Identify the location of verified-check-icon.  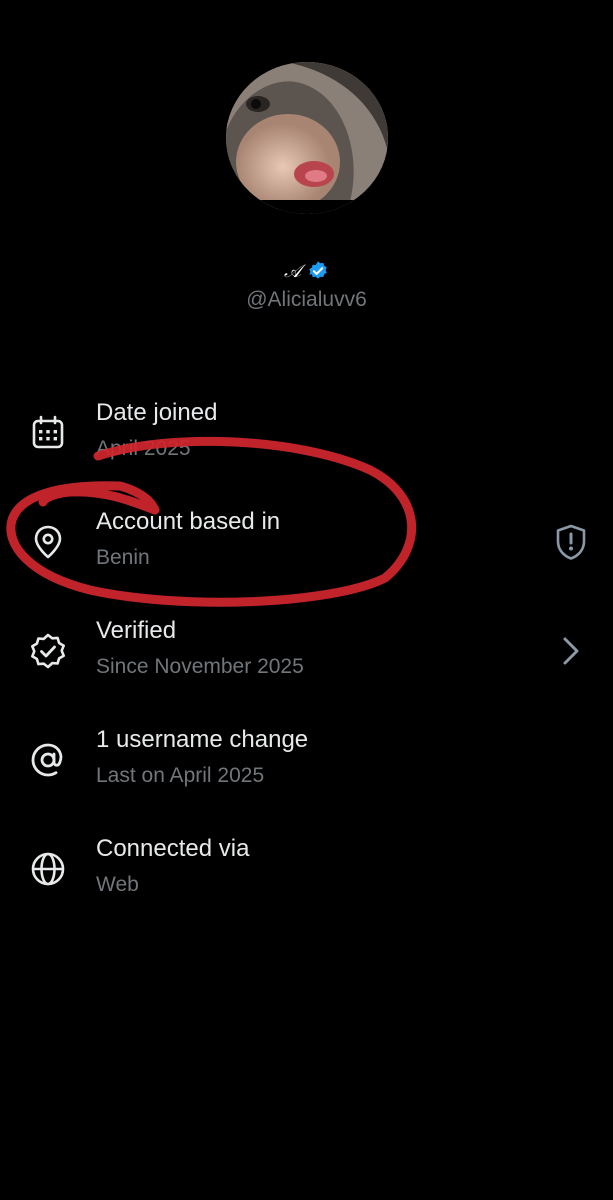
(318, 270).